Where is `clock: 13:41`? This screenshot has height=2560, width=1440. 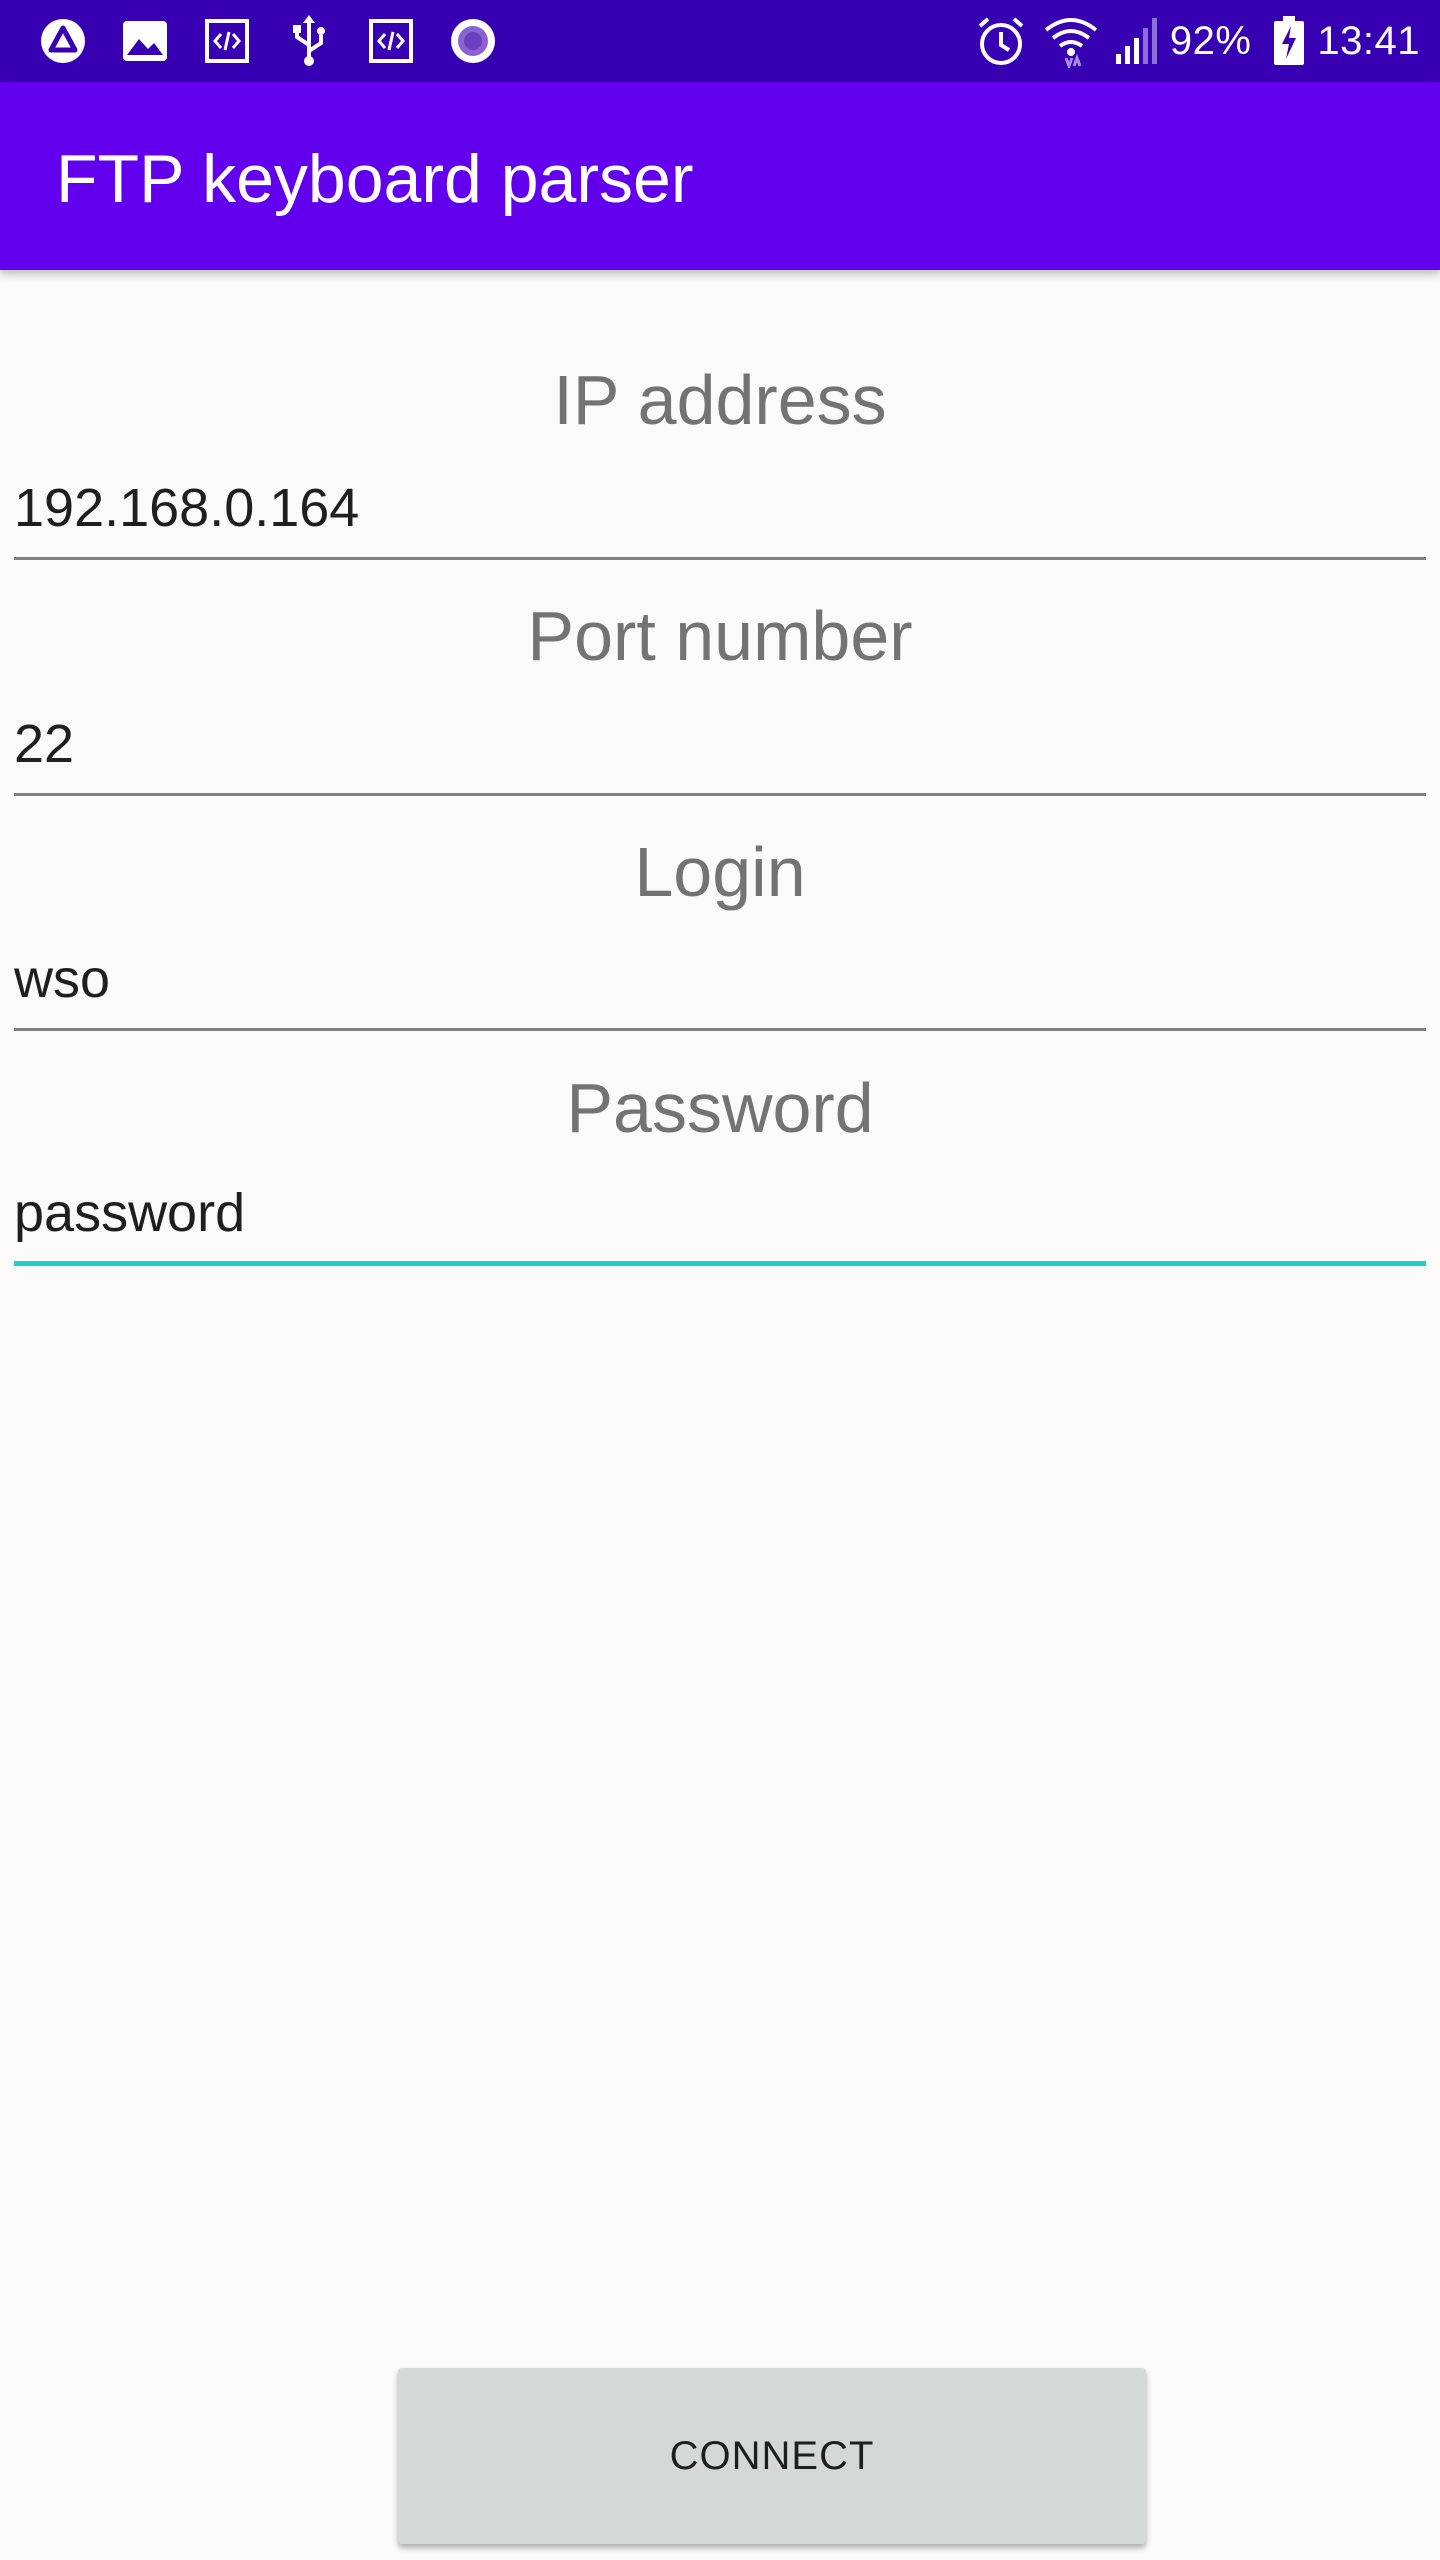
clock: 13:41 is located at coordinates (1368, 40).